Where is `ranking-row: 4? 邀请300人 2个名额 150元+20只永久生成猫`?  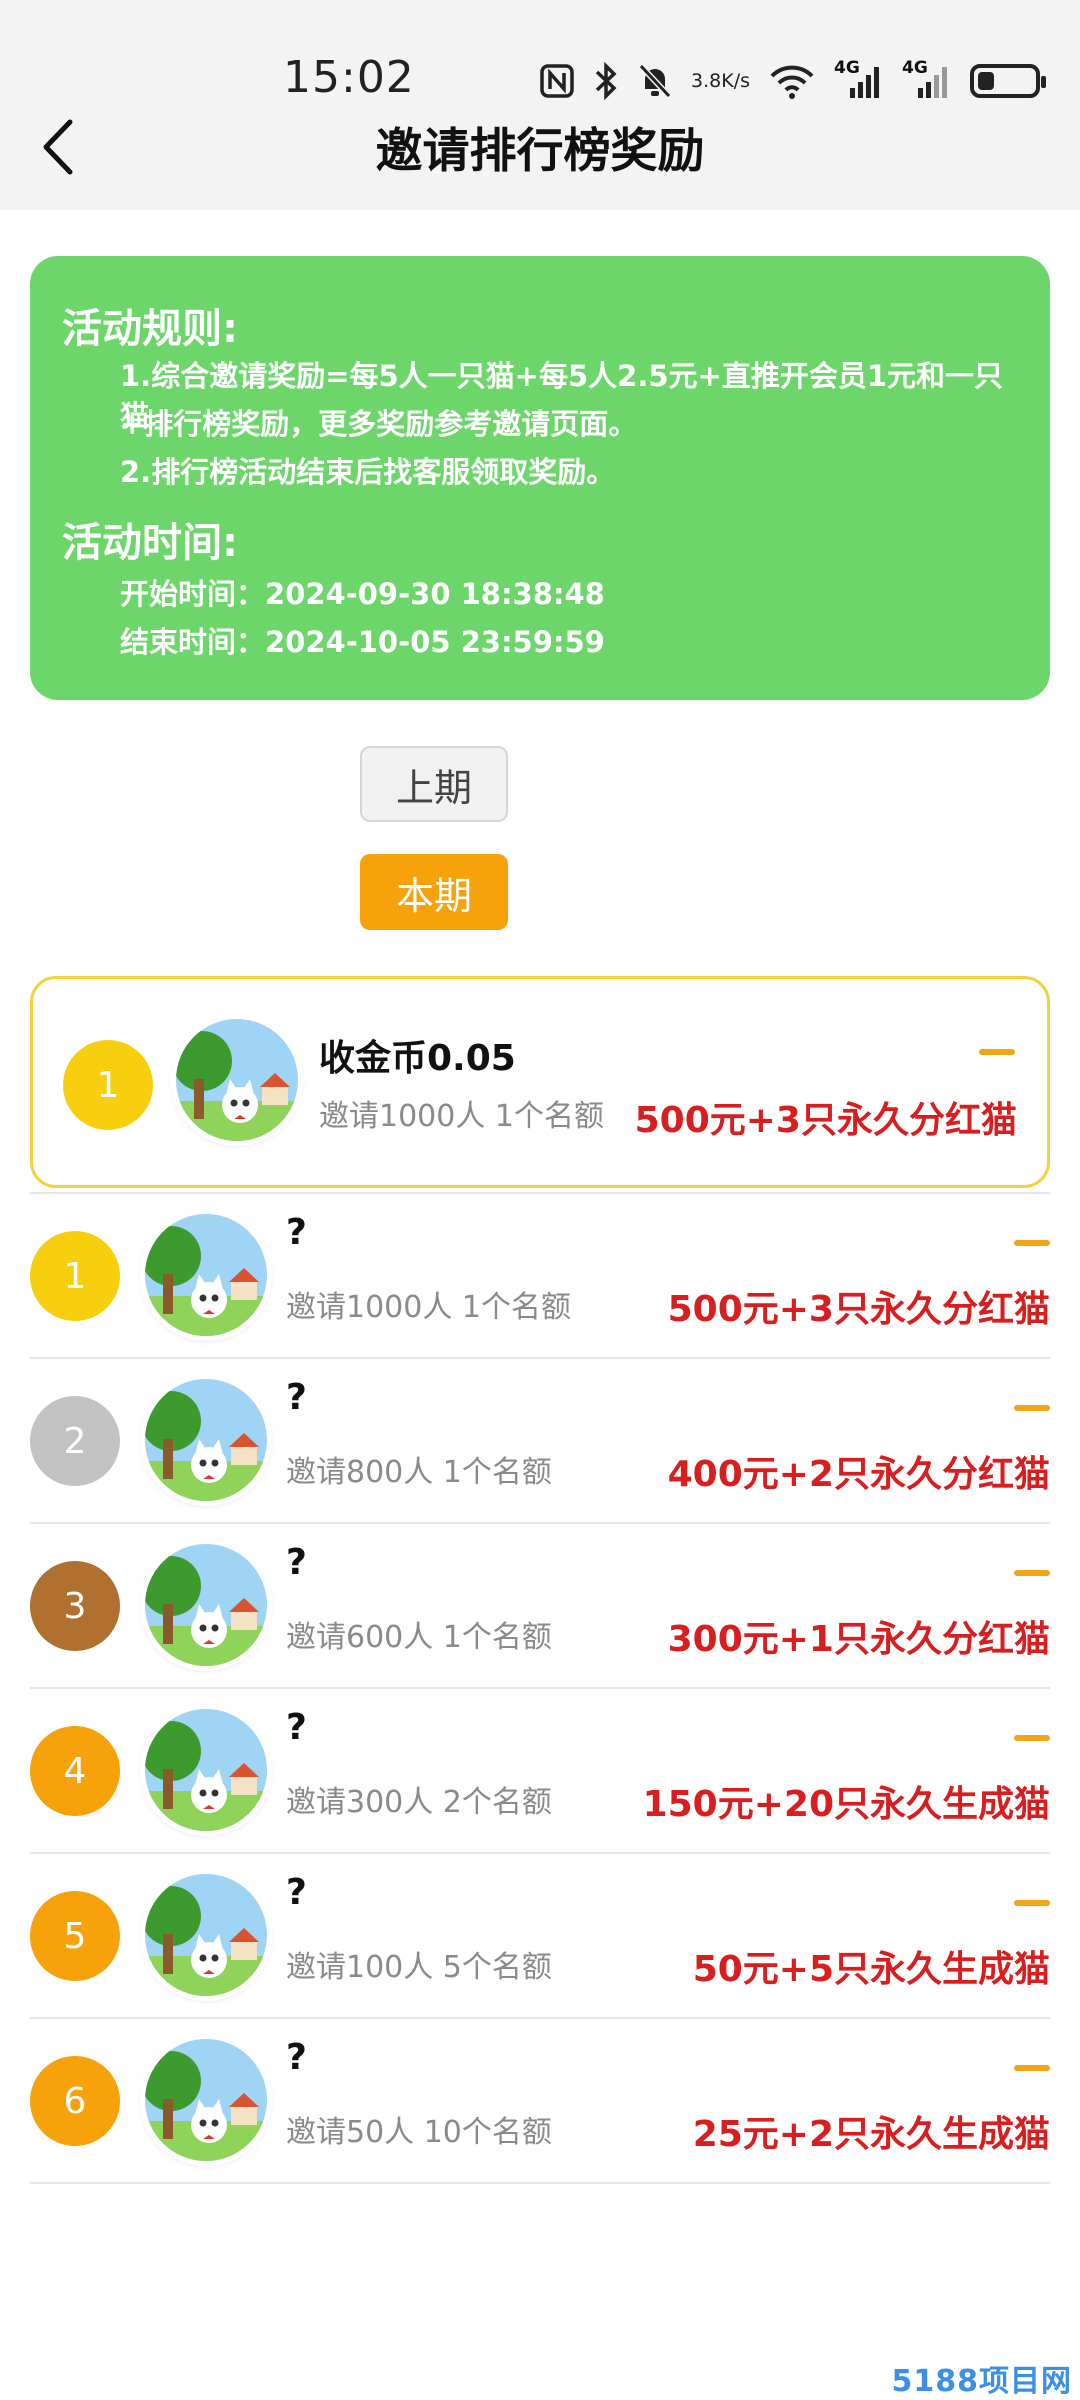
ranking-row: 4? 邀请300人 2个名额 150元+20只永久生成猫 is located at coordinates (540, 1771).